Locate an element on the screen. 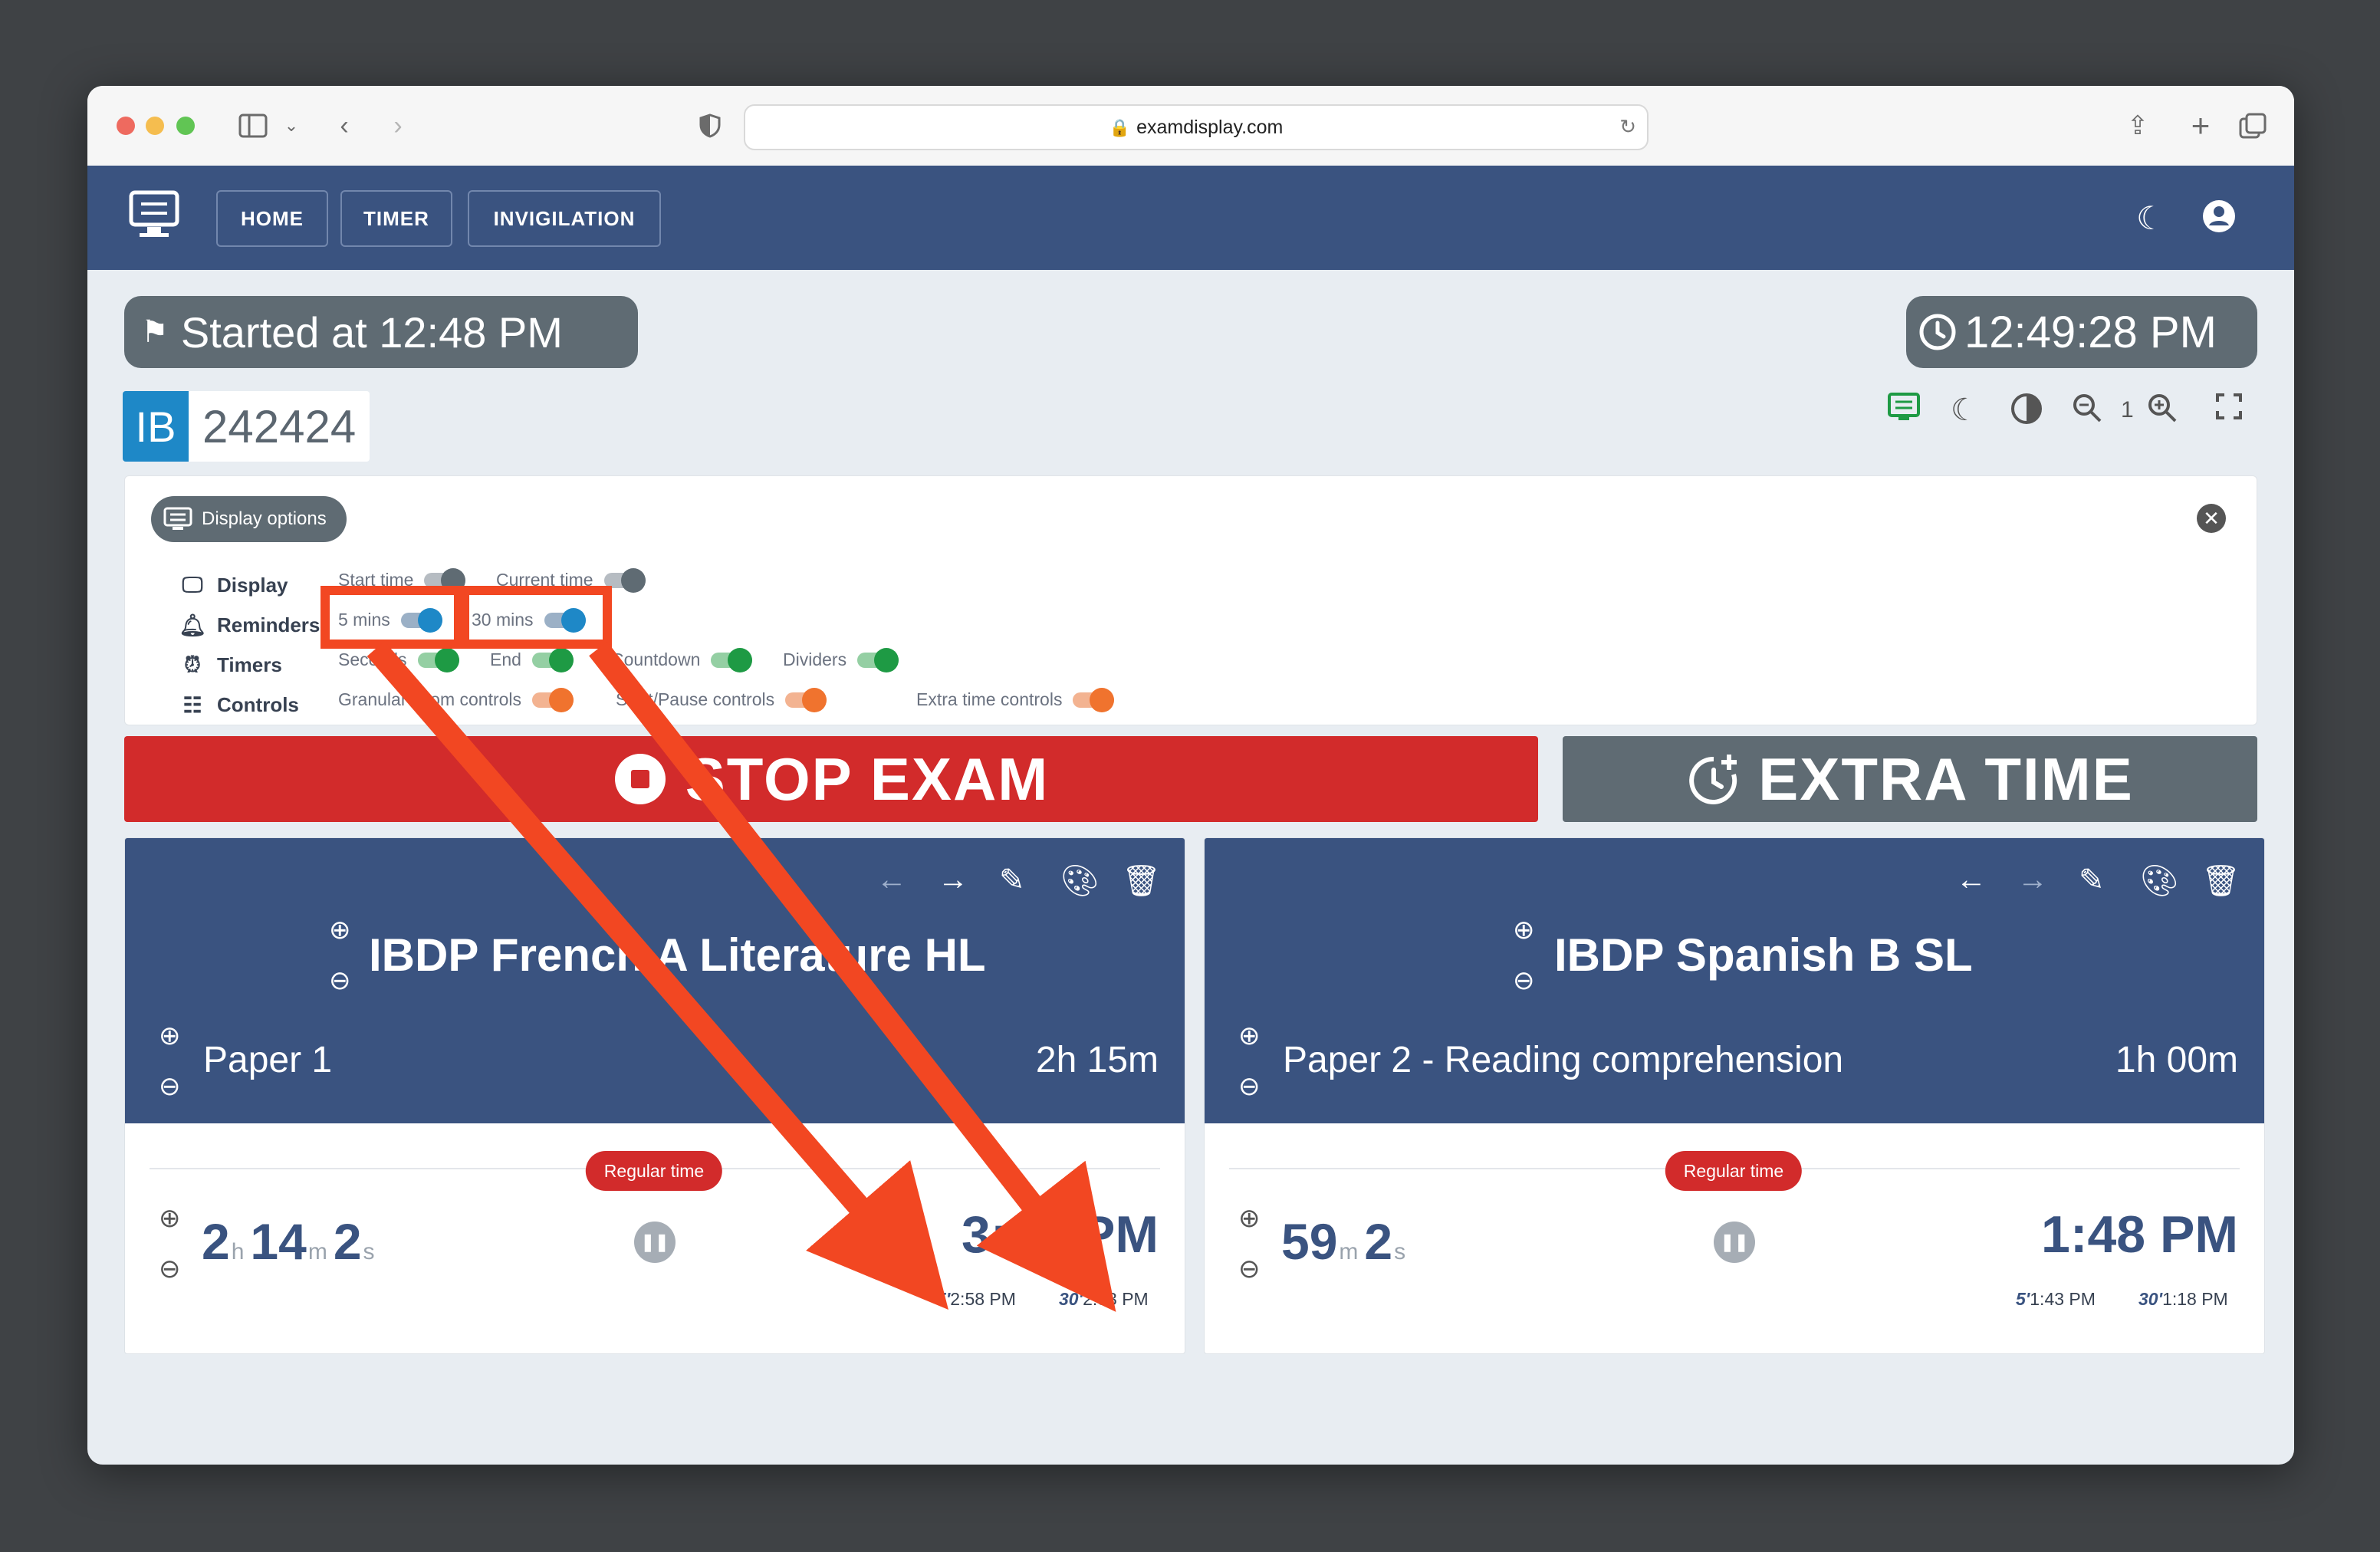 The width and height of the screenshot is (2380, 1552). zoom-in-icon is located at coordinates (2162, 412).